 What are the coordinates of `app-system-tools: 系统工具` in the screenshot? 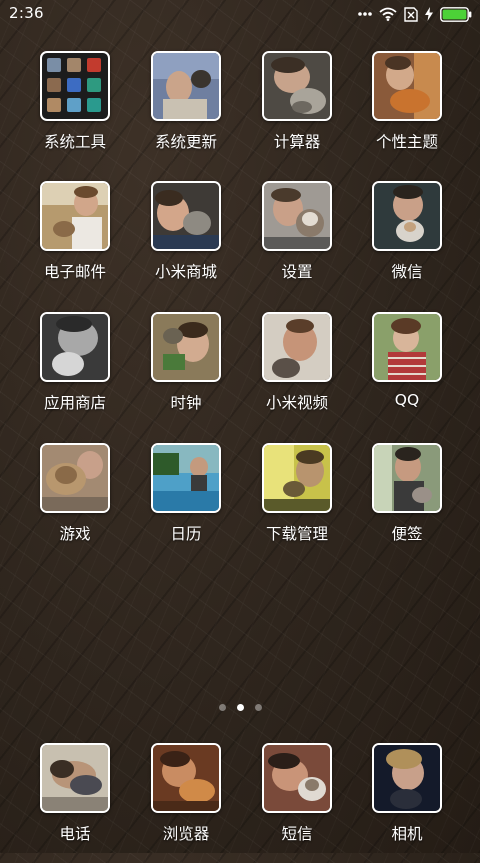 It's located at (75, 111).